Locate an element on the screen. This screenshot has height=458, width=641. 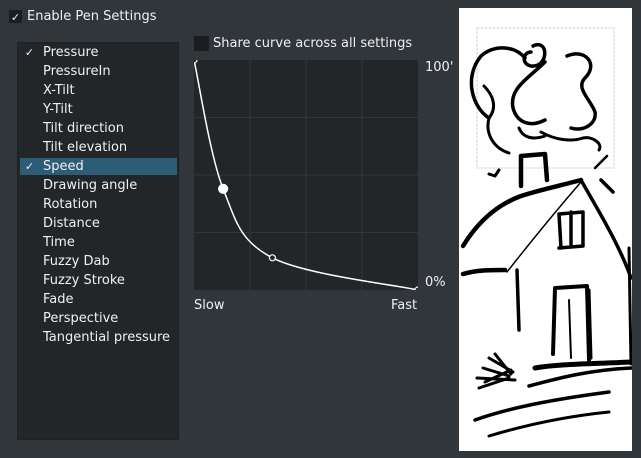
enable-pen-settings-check-icon: ✓ is located at coordinates (15, 17).